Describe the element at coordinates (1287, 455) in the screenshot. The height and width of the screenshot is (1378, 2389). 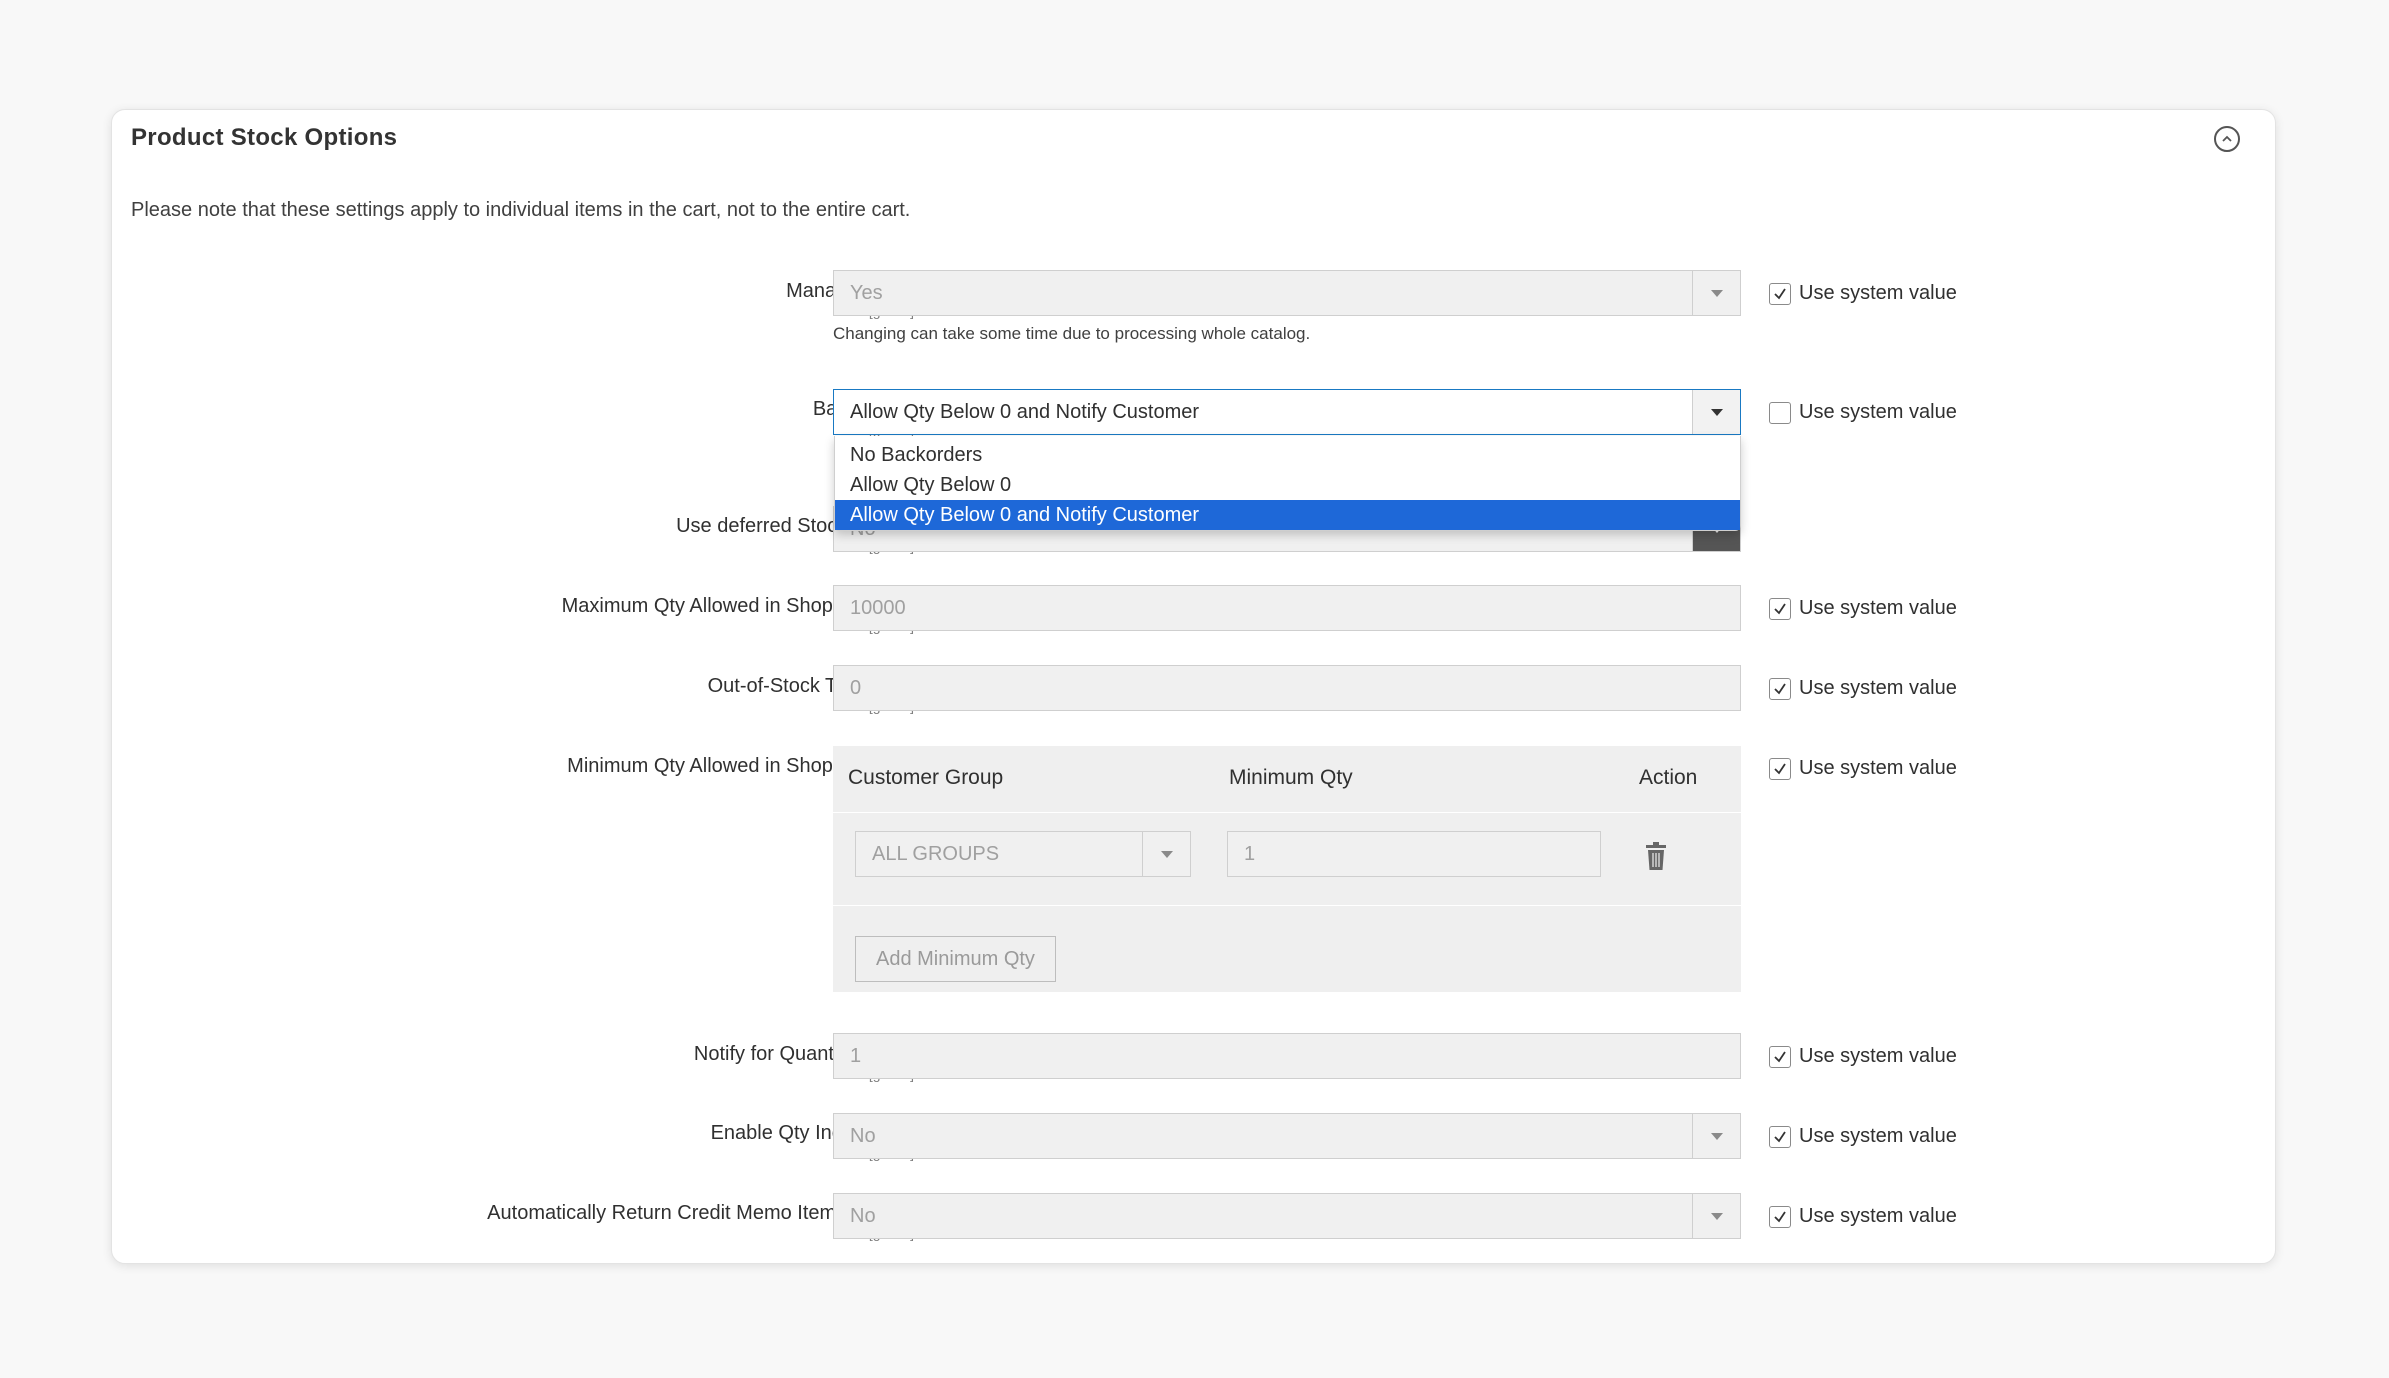
I see `dropdown-option: No Backorders` at that location.